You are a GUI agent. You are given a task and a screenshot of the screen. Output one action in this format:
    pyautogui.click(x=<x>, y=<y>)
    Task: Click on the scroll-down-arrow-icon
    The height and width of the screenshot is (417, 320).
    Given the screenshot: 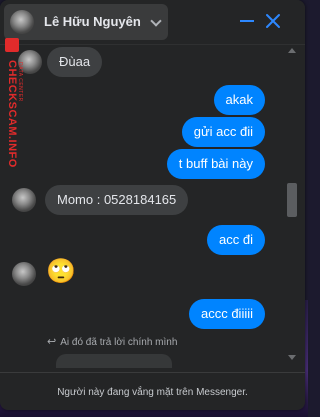 What is the action you would take?
    pyautogui.click(x=292, y=357)
    